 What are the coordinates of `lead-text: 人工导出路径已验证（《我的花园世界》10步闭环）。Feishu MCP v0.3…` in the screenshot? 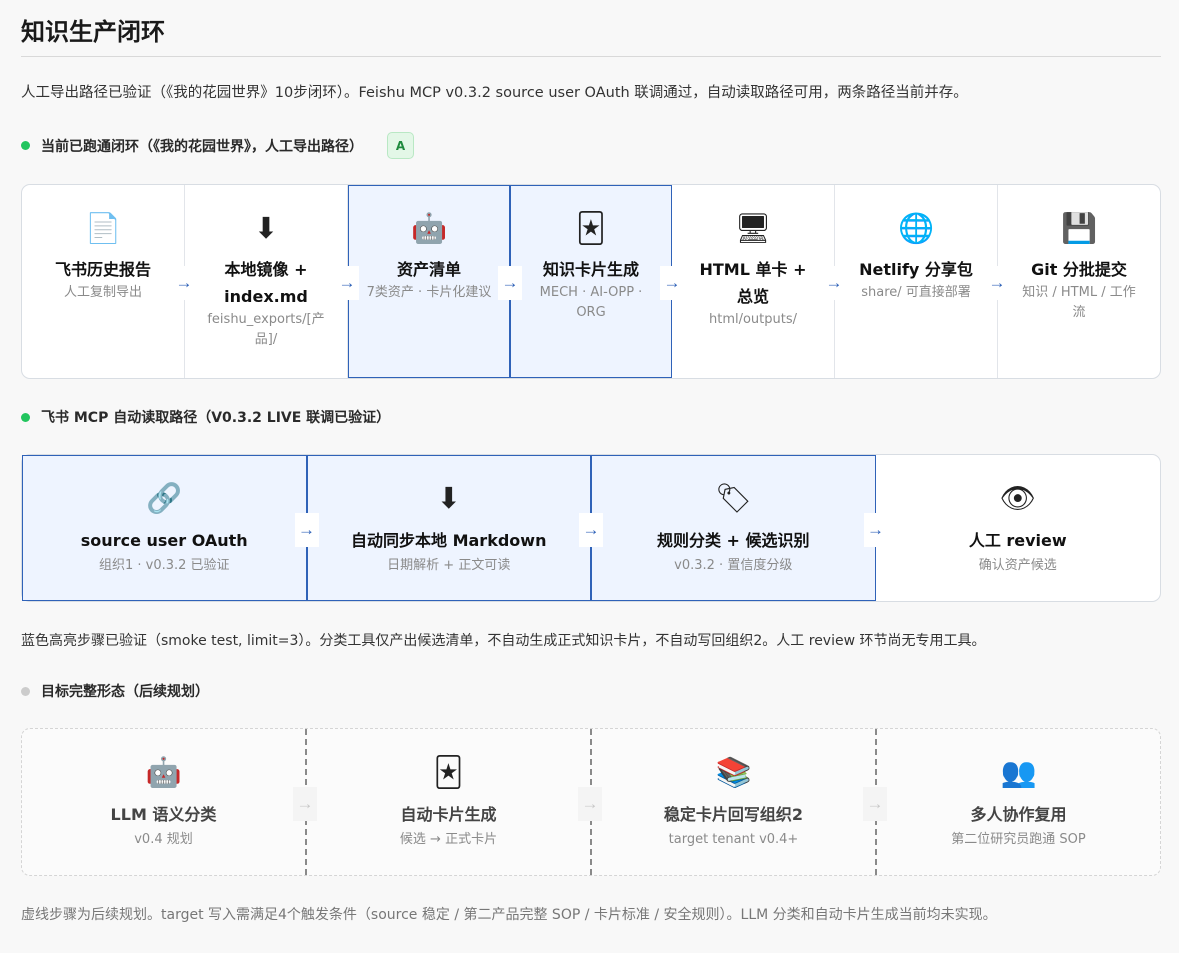 It's located at (494, 93).